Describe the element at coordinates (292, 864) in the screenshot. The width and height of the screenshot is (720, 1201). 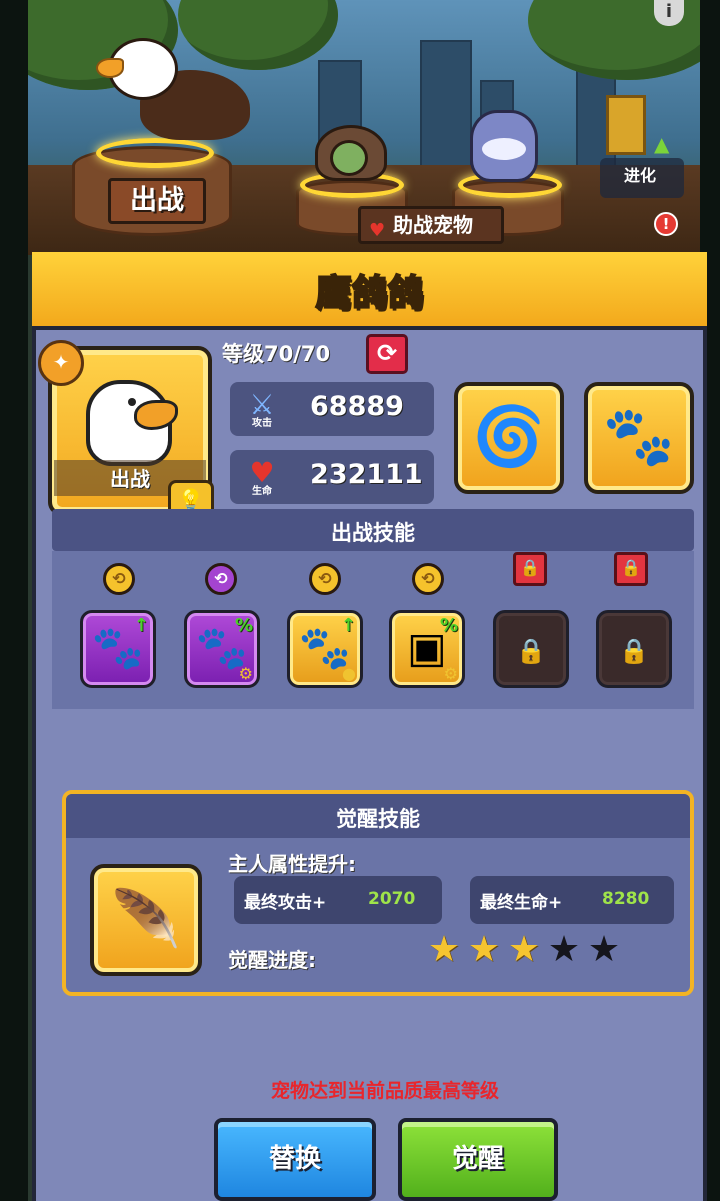
I see `owner-attribute-label: 主人属性提升:` at that location.